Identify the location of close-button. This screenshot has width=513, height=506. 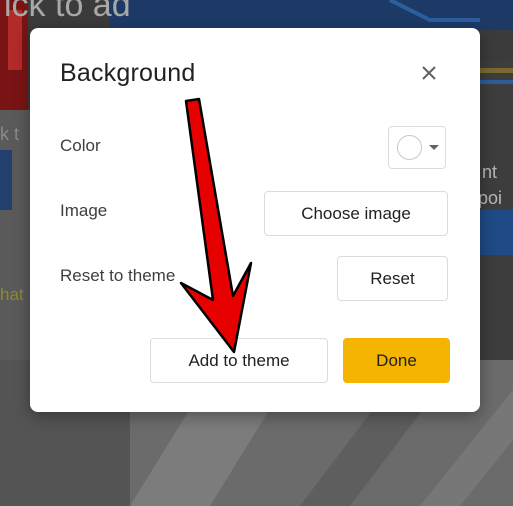
(429, 73).